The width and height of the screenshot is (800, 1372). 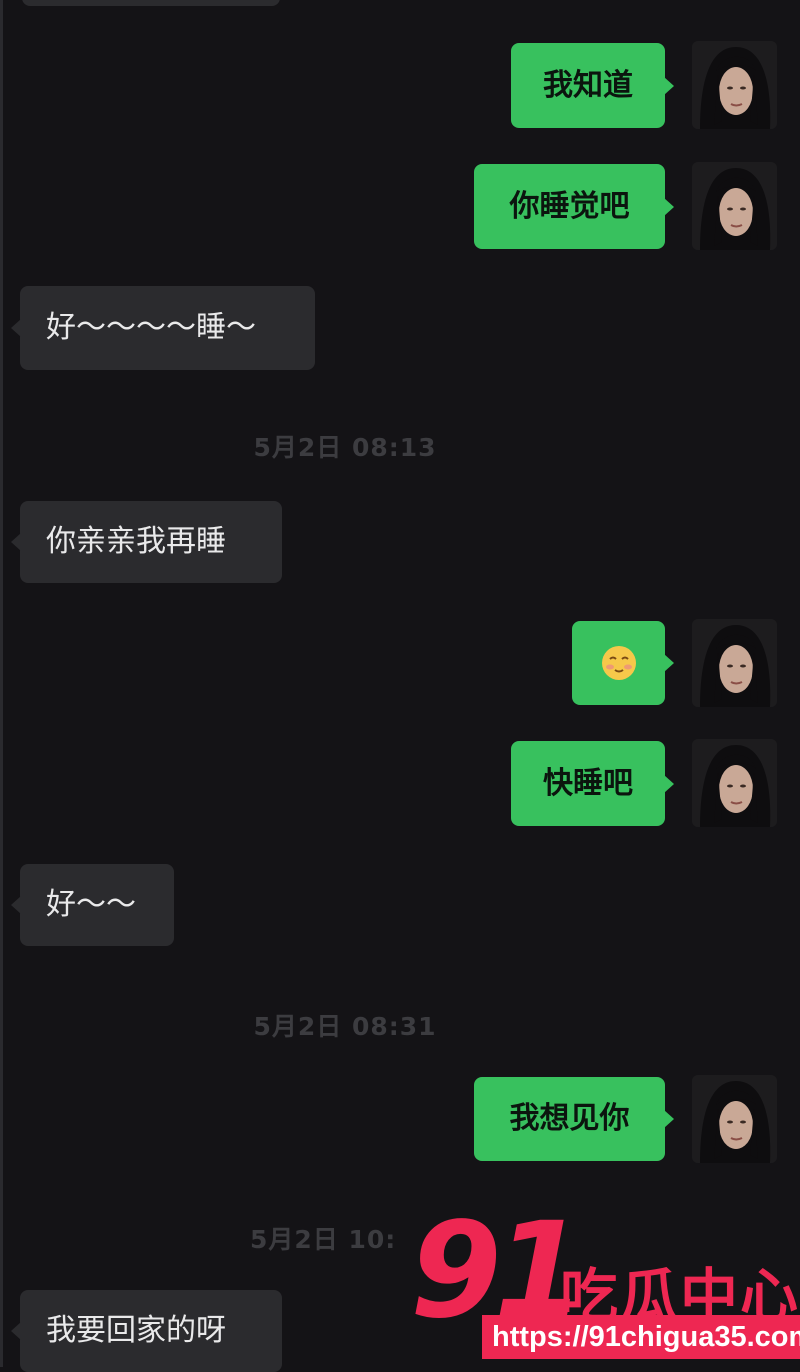 I want to click on incoming-message-bubble: 我要回家的呀, so click(x=146, y=1331).